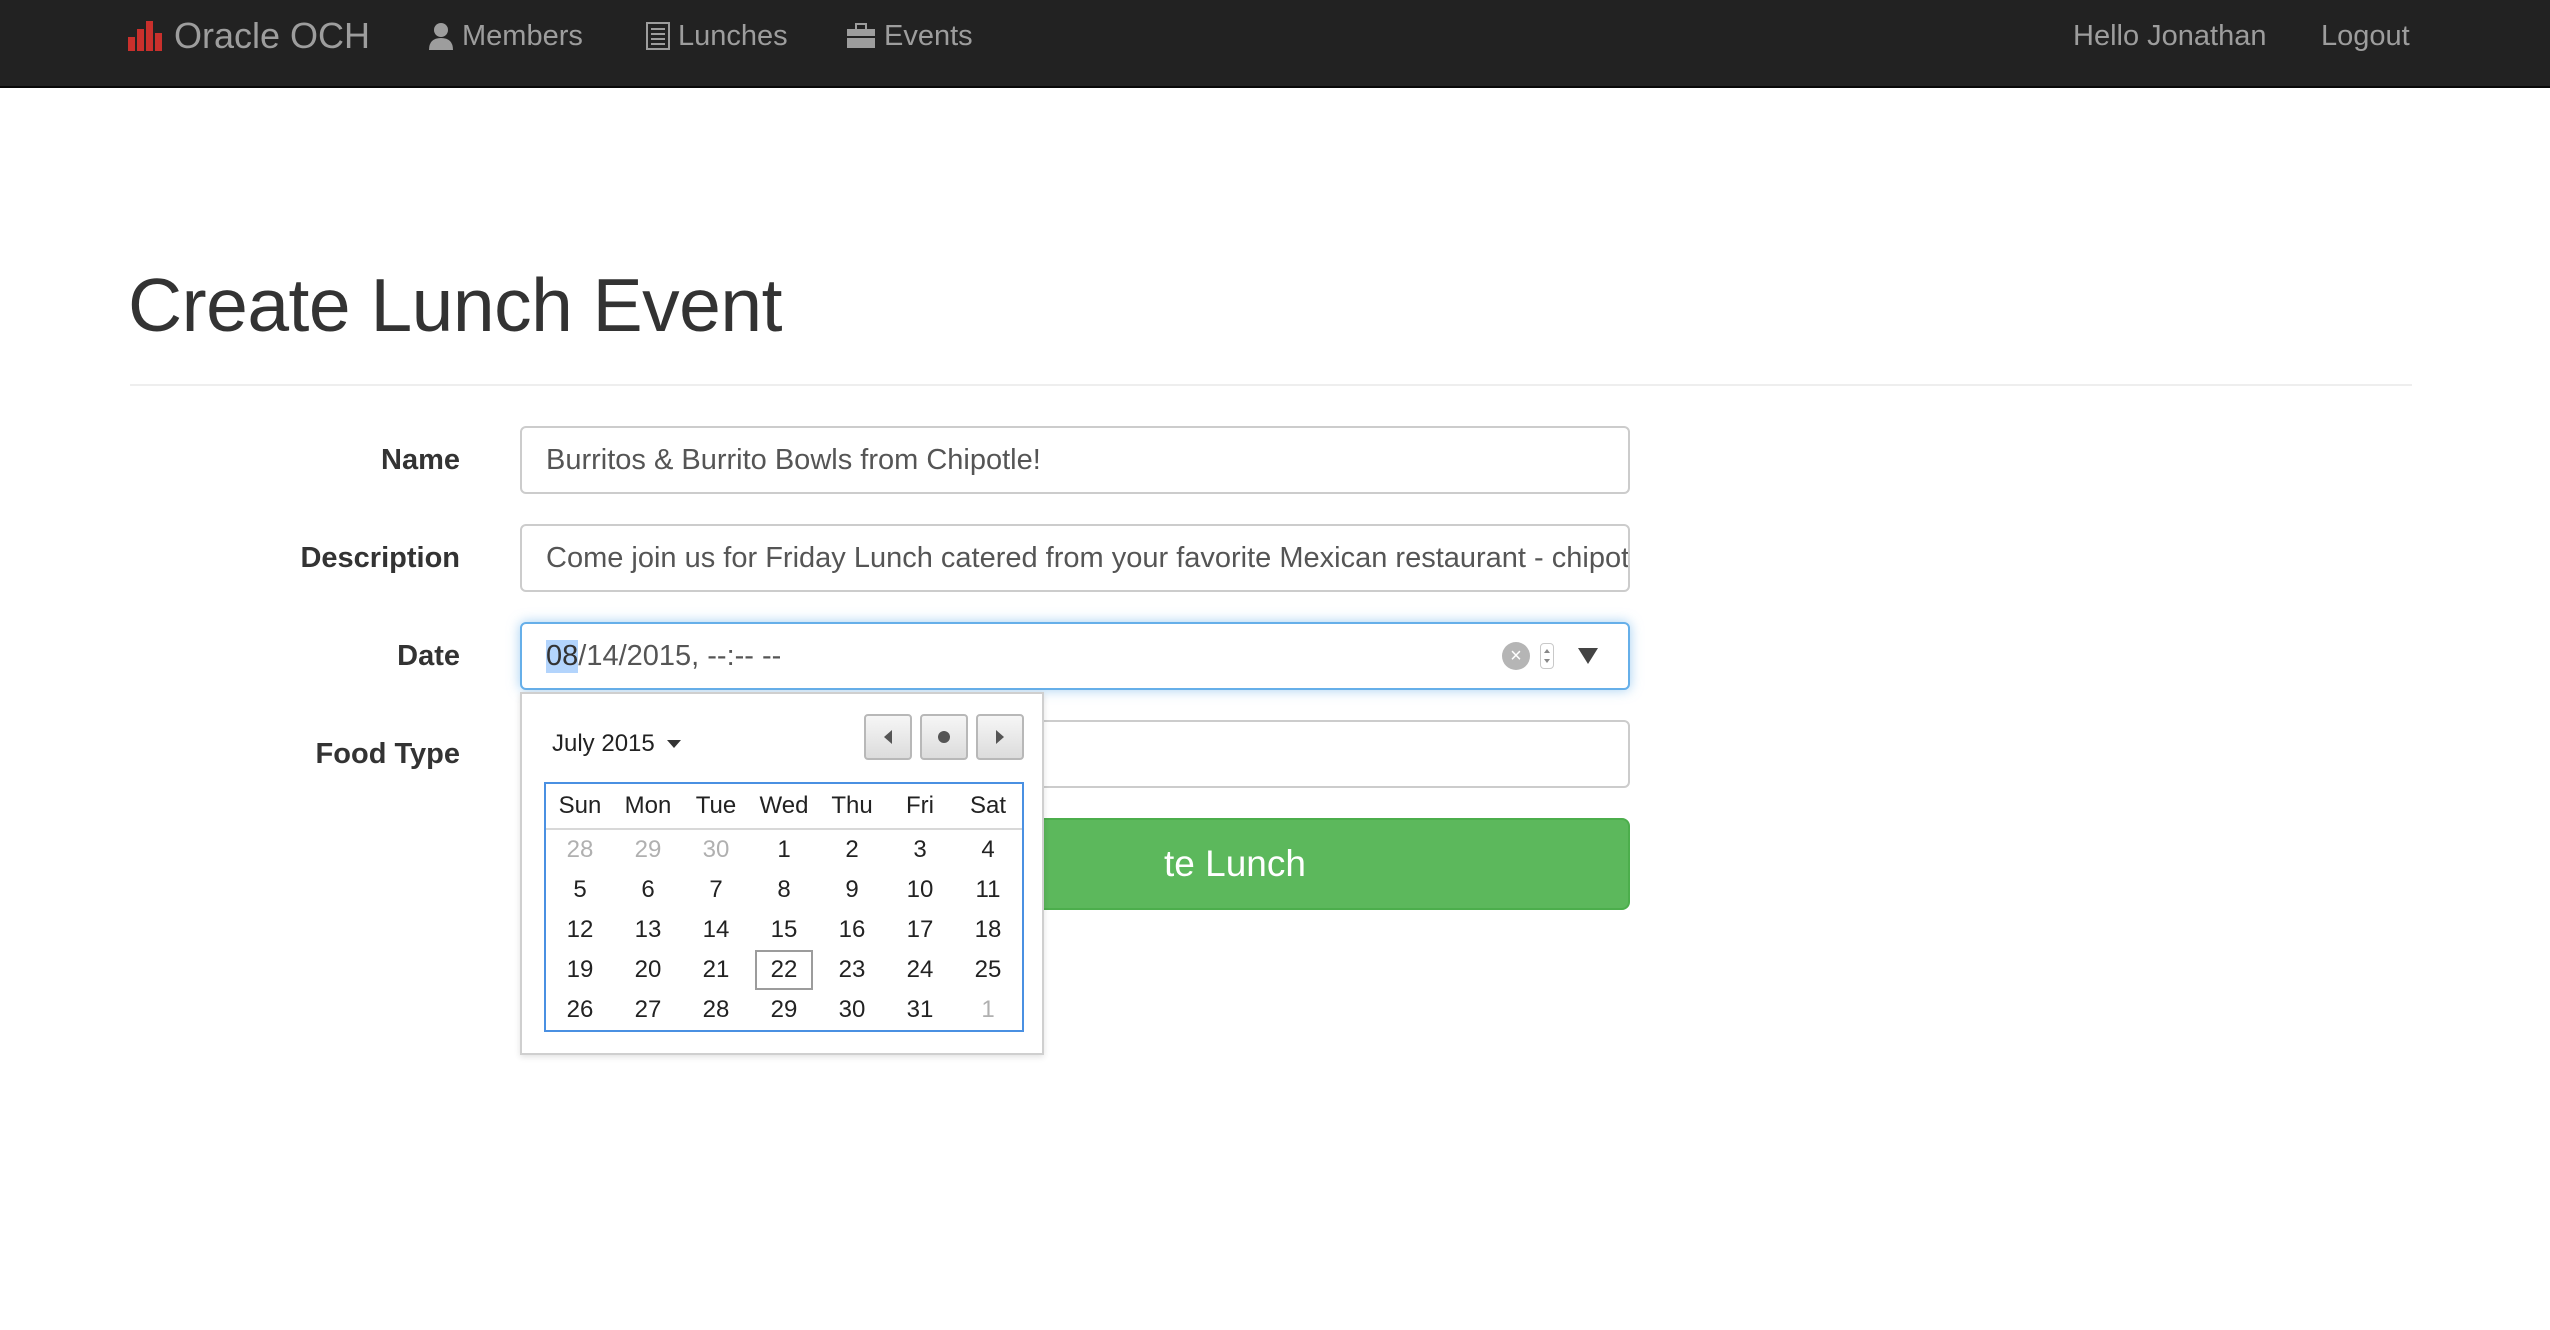  I want to click on calendar-day-number: 2, so click(852, 849).